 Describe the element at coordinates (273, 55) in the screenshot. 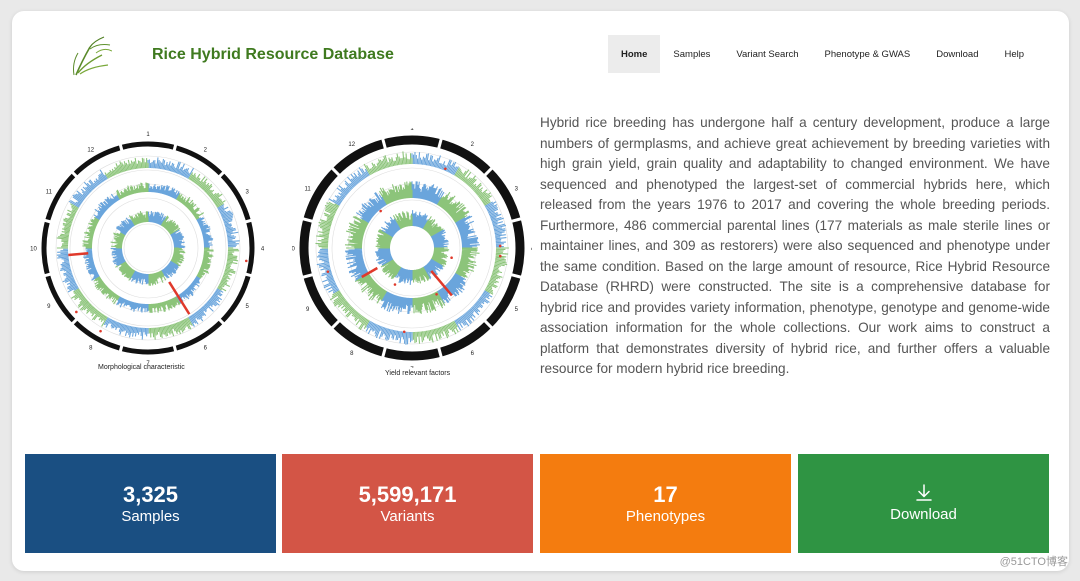

I see `site-title: Rice Hybrid Resource Database` at that location.